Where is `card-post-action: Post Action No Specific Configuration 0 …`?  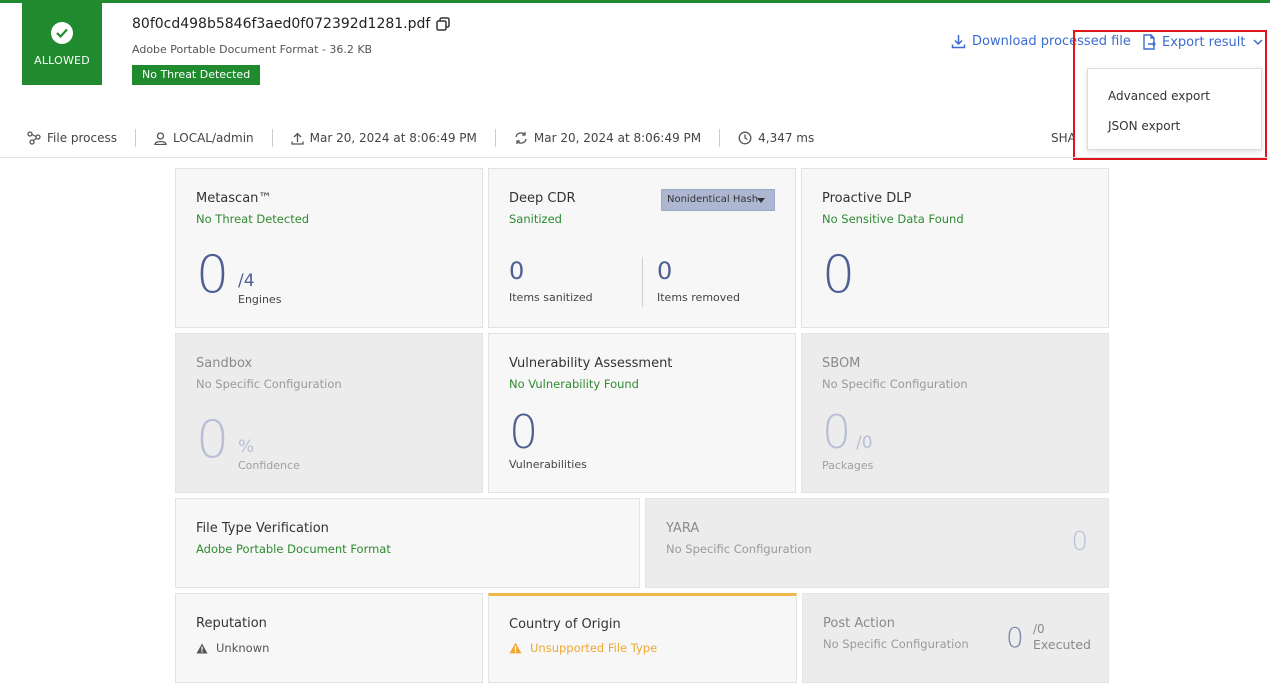
card-post-action: Post Action No Specific Configuration 0 … is located at coordinates (955, 638).